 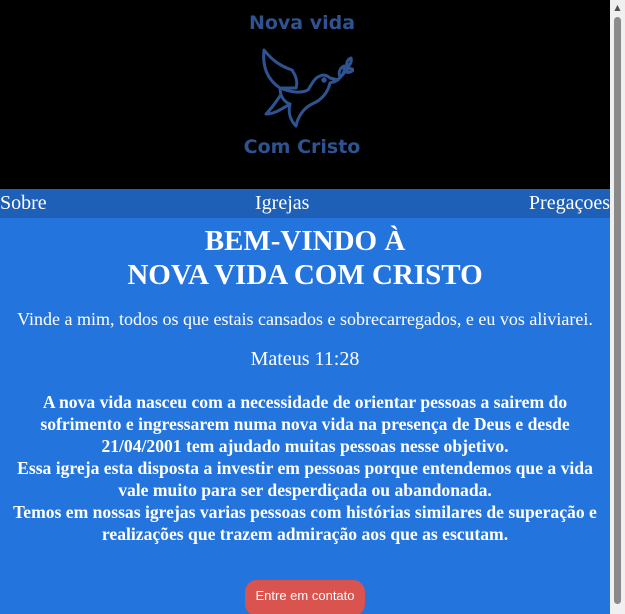 I want to click on scrollbar-thumb, so click(x=617, y=310).